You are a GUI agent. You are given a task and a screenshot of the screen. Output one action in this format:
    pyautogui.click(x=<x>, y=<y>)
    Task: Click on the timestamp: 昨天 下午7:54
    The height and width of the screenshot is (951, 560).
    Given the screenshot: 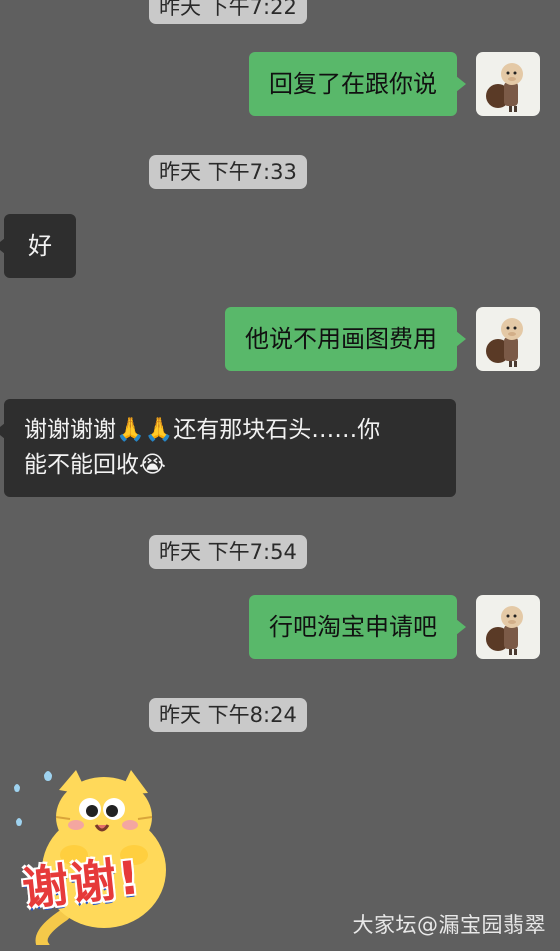 What is the action you would take?
    pyautogui.click(x=228, y=552)
    